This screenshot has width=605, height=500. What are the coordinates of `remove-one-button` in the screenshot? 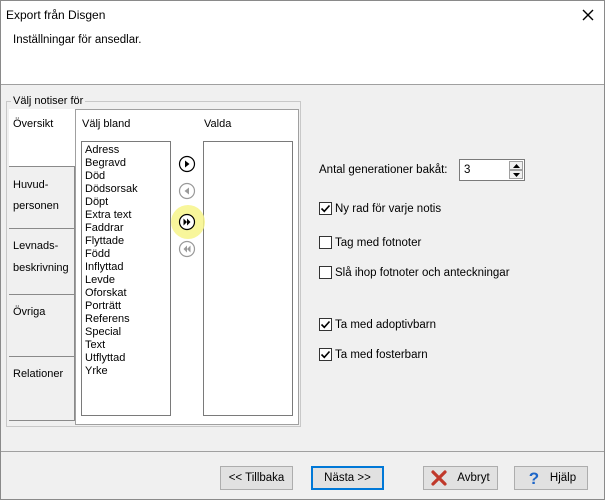 It's located at (187, 191).